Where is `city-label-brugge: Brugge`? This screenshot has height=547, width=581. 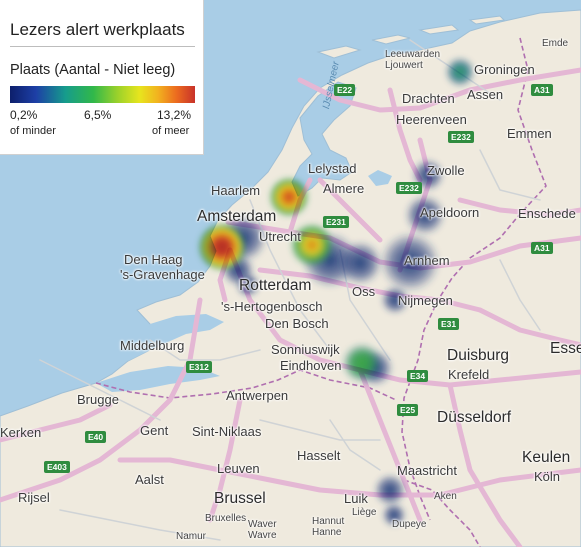
city-label-brugge: Brugge is located at coordinates (98, 399).